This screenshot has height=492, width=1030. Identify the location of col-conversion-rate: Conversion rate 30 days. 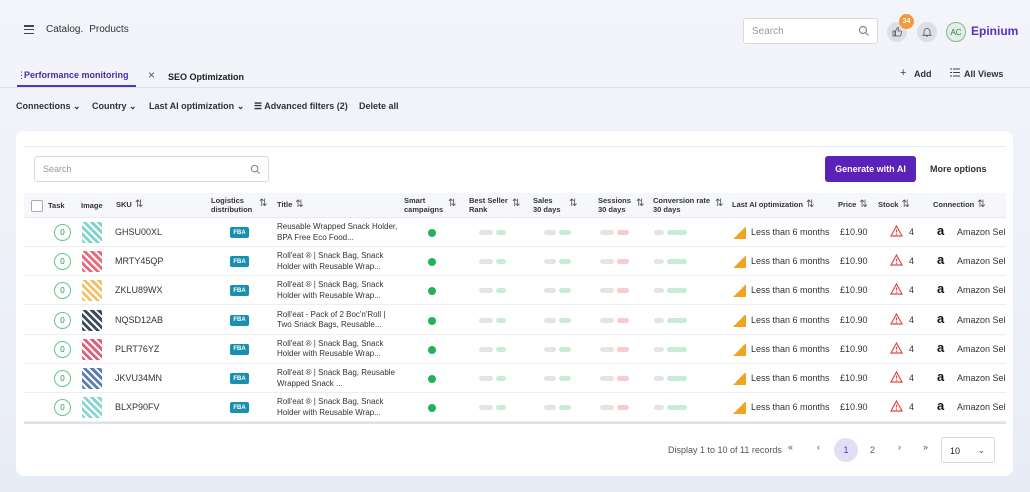
(681, 205).